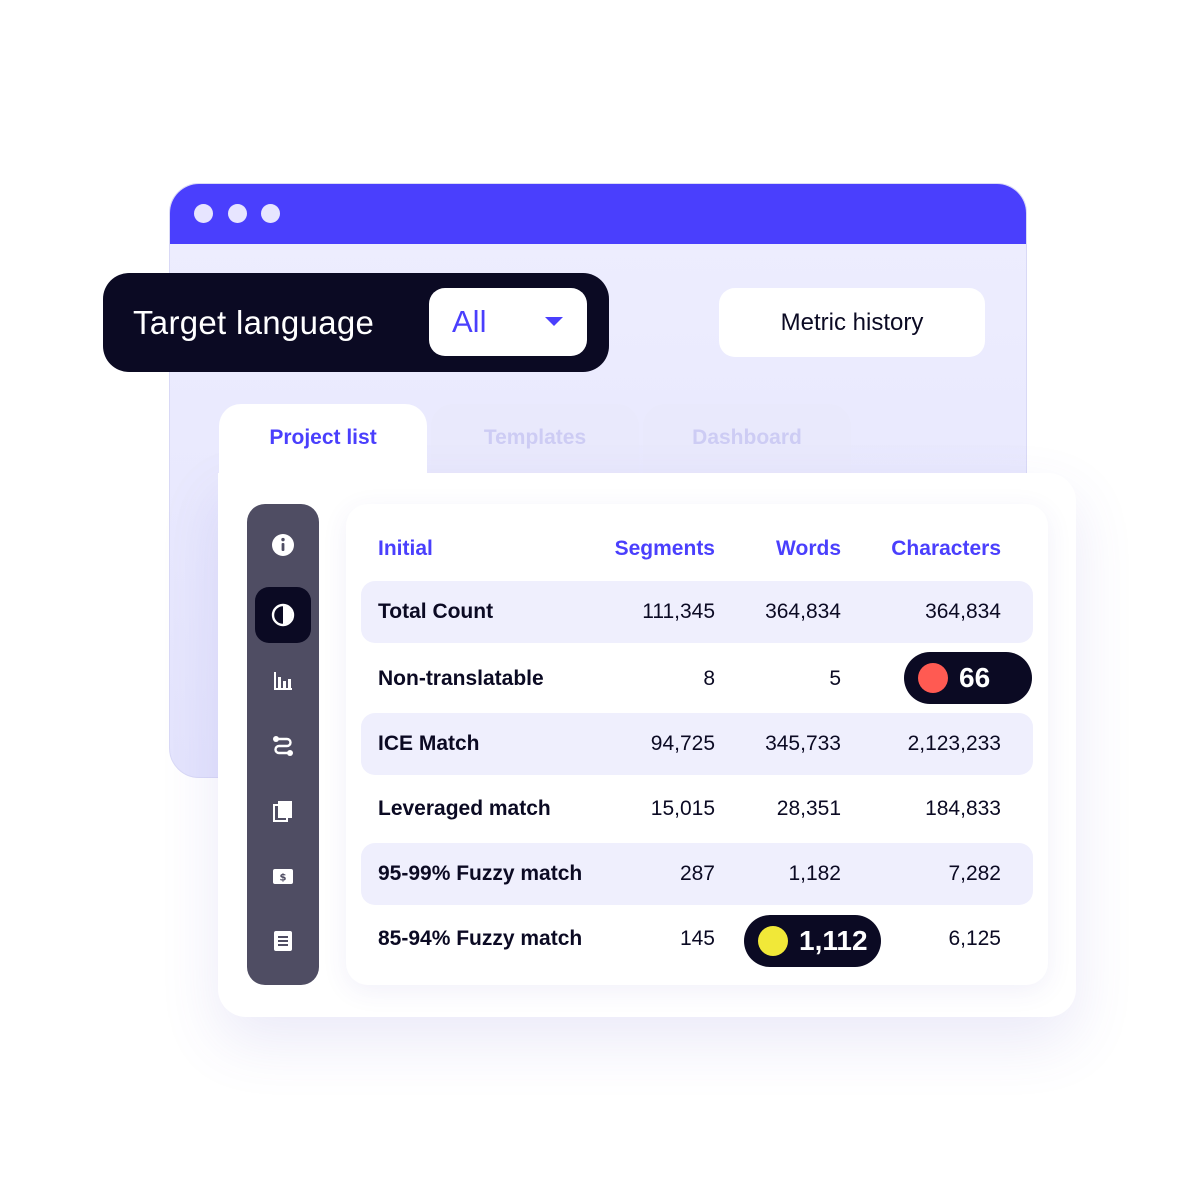  I want to click on billing-icon: $, so click(283, 876).